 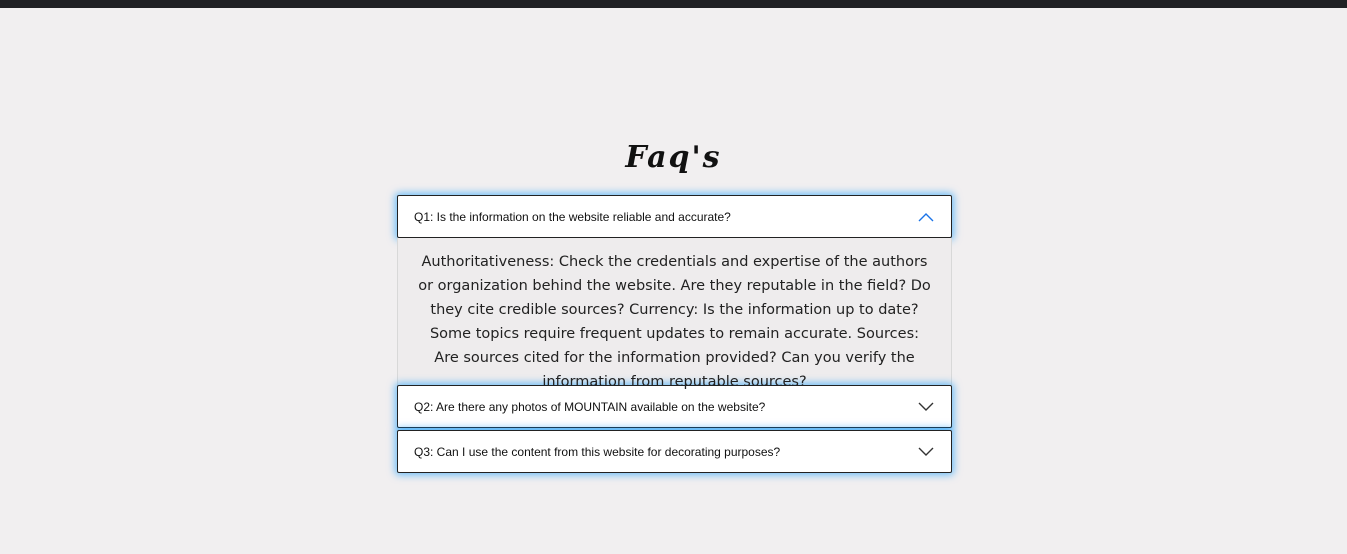 What do you see at coordinates (673, 157) in the screenshot?
I see `page-title: Faq's` at bounding box center [673, 157].